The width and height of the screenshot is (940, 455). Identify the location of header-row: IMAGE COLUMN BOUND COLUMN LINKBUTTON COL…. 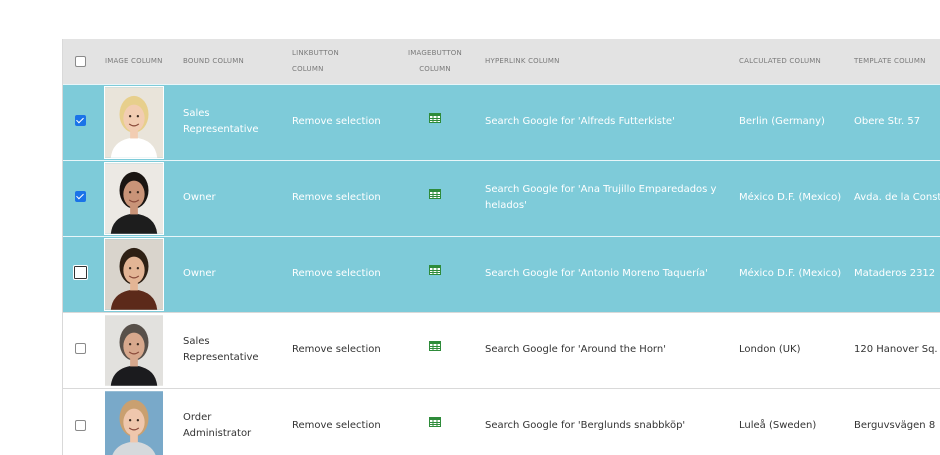
(501, 61).